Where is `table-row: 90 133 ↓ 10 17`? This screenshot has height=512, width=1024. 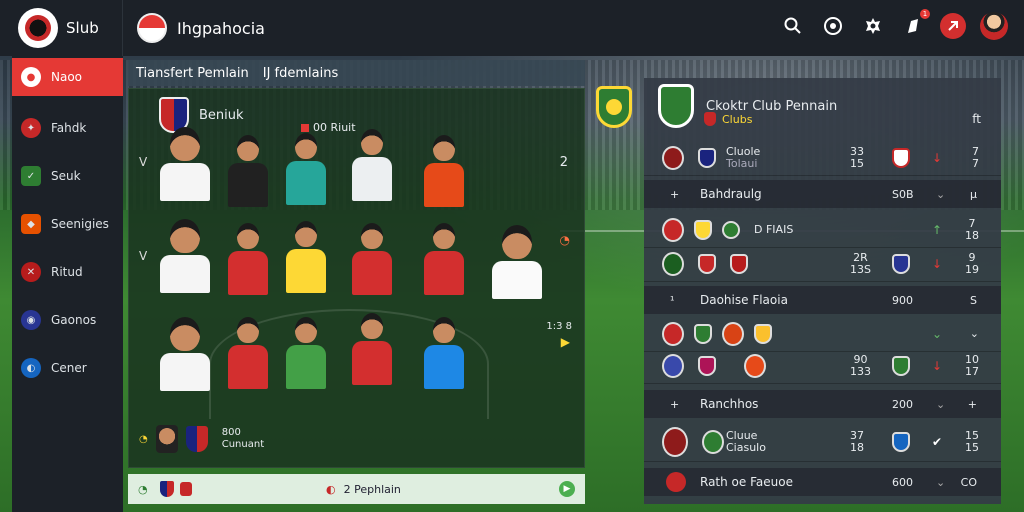
table-row: 90 133 ↓ 10 17 is located at coordinates (822, 366).